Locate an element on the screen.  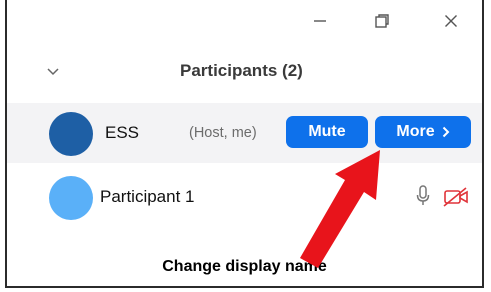
mute-button: Mute is located at coordinates (327, 132).